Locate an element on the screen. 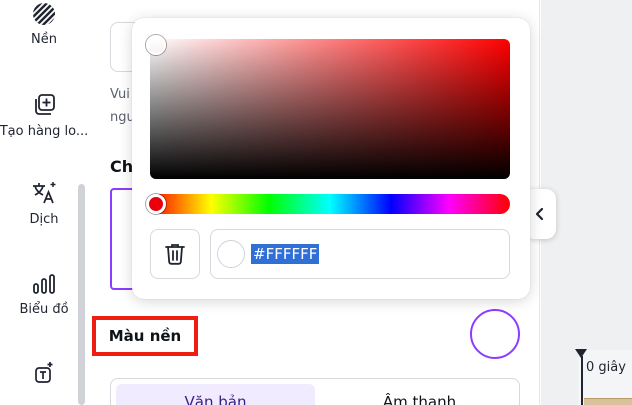 This screenshot has height=405, width=632. rail-item-background: Nền is located at coordinates (44, 24).